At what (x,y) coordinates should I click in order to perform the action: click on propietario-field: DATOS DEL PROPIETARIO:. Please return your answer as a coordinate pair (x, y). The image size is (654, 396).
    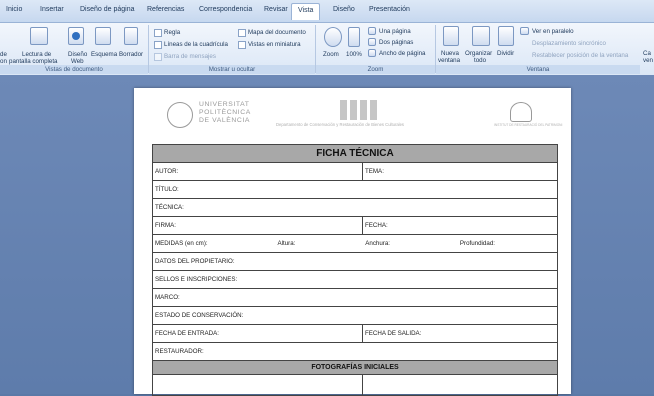
    Looking at the image, I should click on (355, 261).